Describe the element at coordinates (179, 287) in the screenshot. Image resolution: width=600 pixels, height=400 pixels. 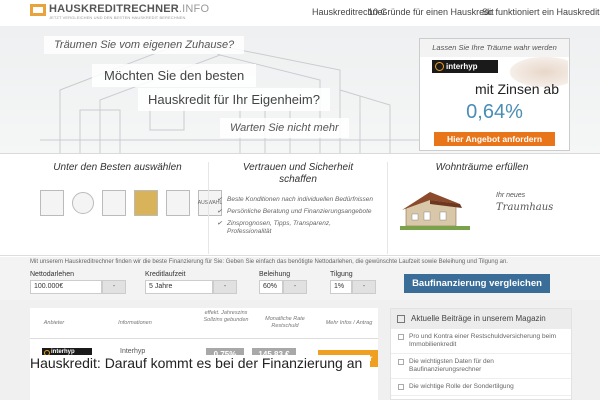
I see `laufzeit-select: 5 Jahre` at that location.